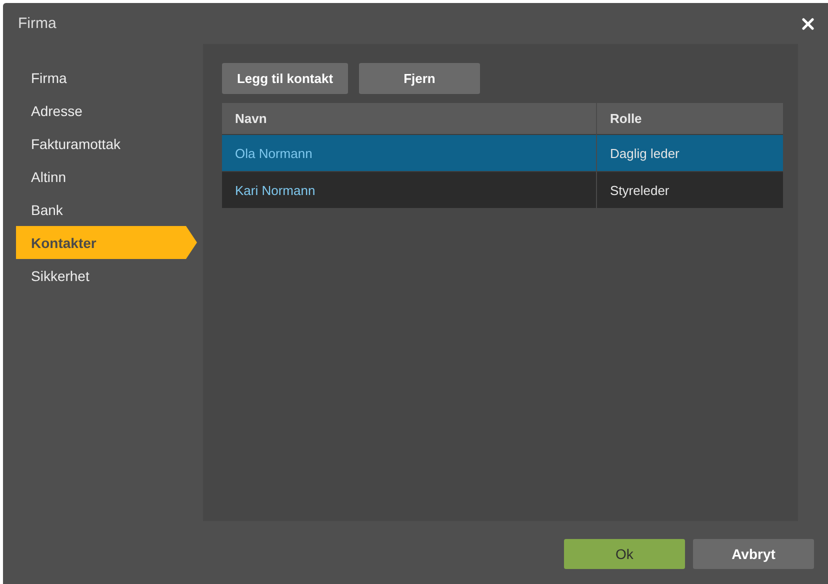 This screenshot has width=828, height=584. I want to click on table-row: Ola Normann Daglig leder, so click(510, 152).